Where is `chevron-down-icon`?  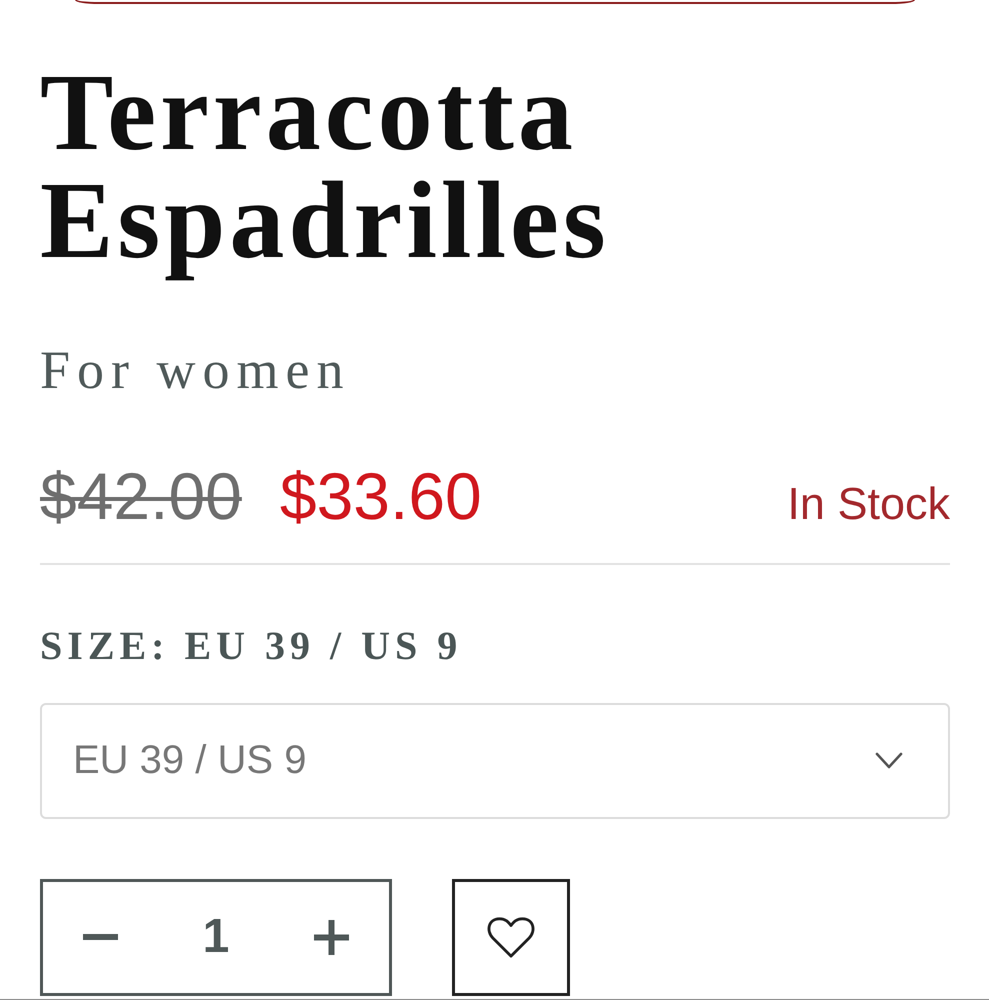
chevron-down-icon is located at coordinates (889, 760).